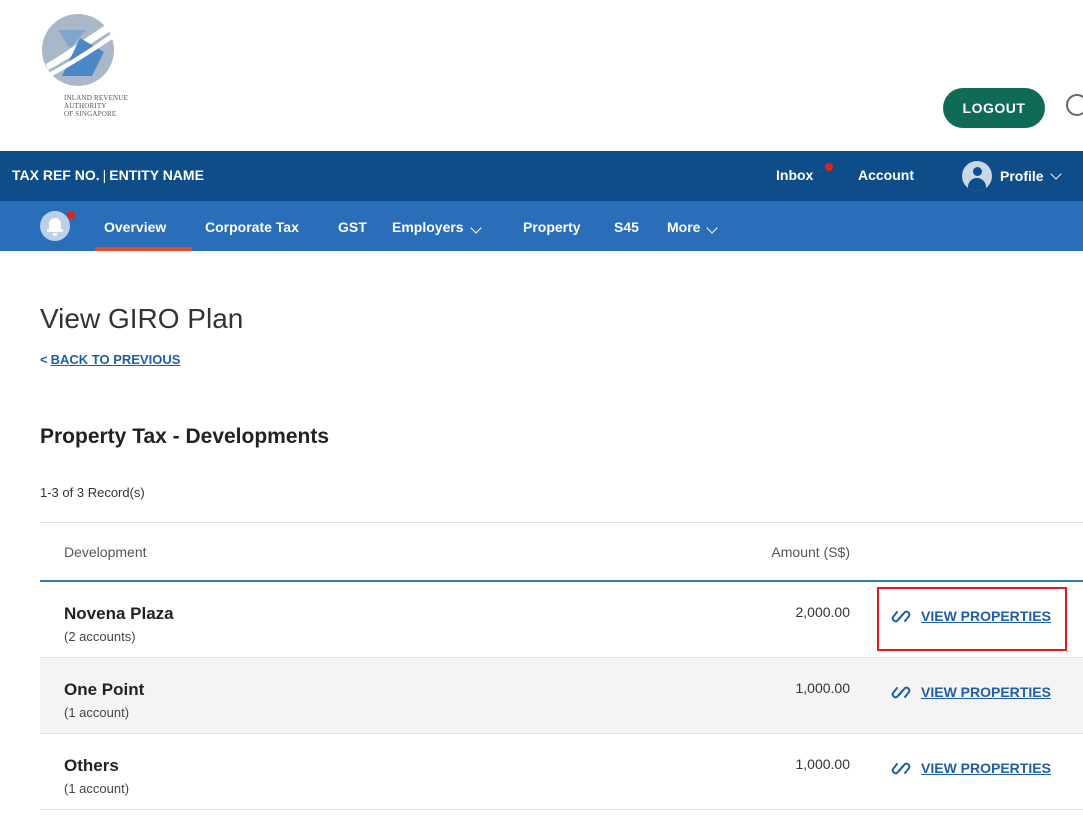 The width and height of the screenshot is (1083, 836). What do you see at coordinates (96, 98) in the screenshot?
I see `logo-line-1: INLAND REVENUE` at bounding box center [96, 98].